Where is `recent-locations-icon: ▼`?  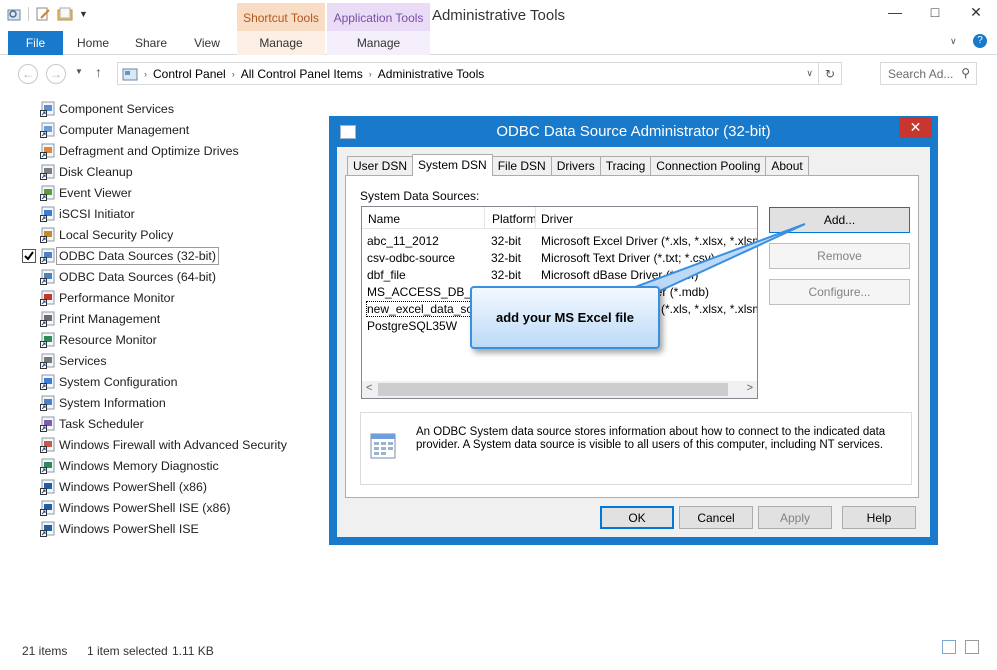
recent-locations-icon: ▼ is located at coordinates (79, 71).